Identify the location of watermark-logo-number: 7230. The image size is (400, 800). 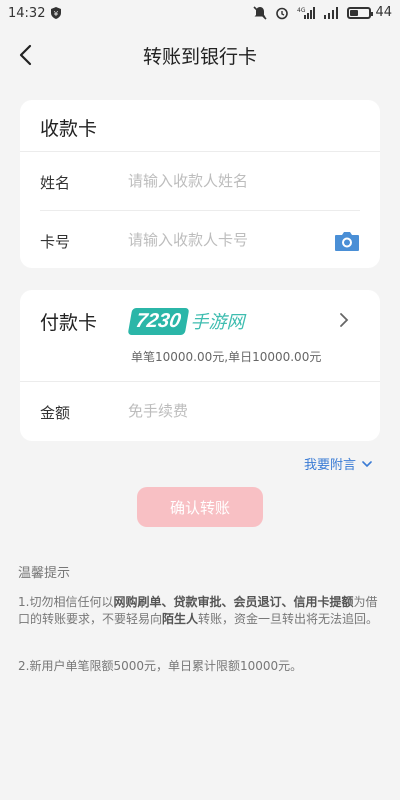
(158, 321).